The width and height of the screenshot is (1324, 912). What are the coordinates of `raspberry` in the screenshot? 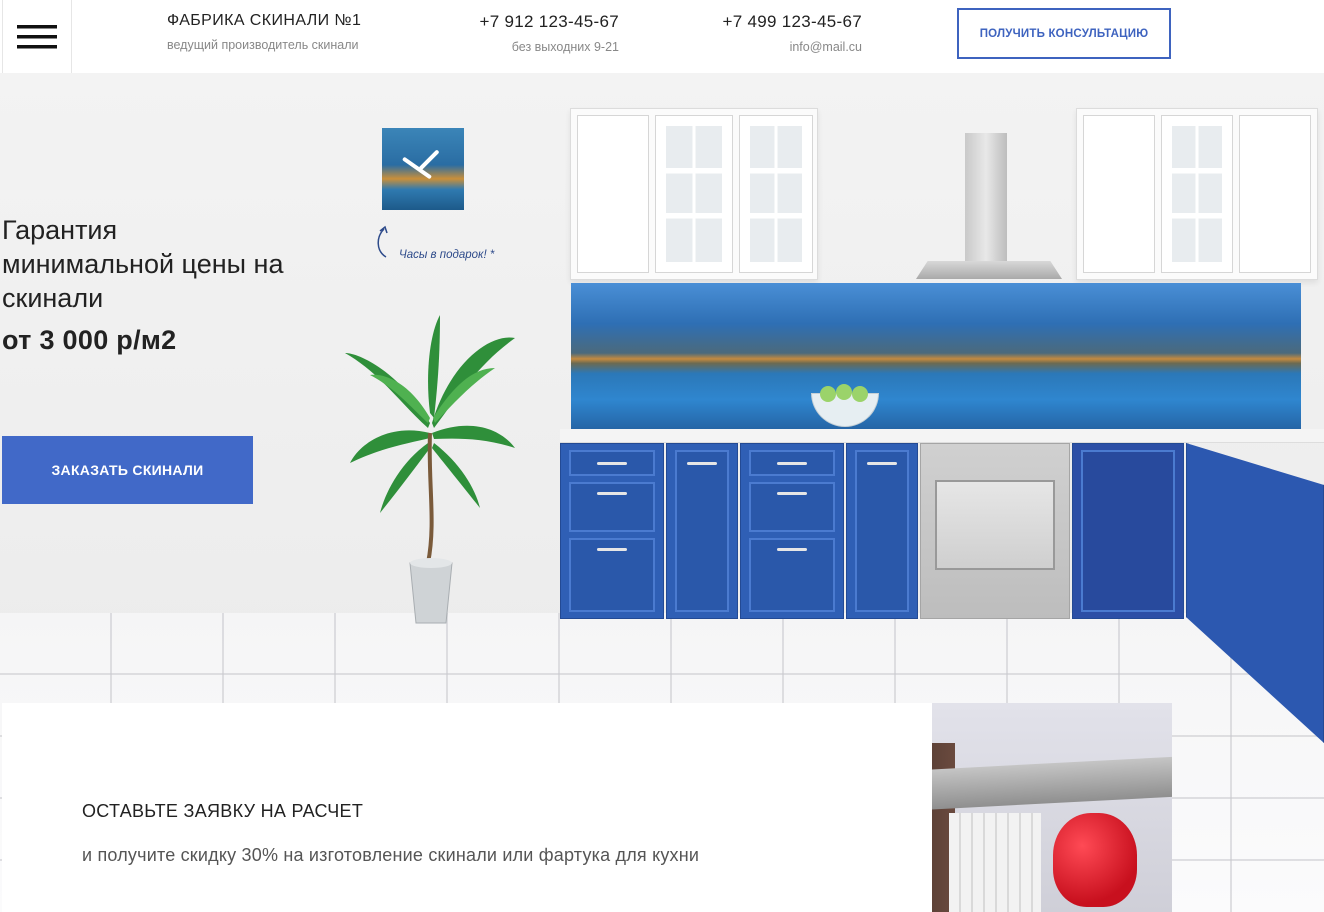 It's located at (1095, 860).